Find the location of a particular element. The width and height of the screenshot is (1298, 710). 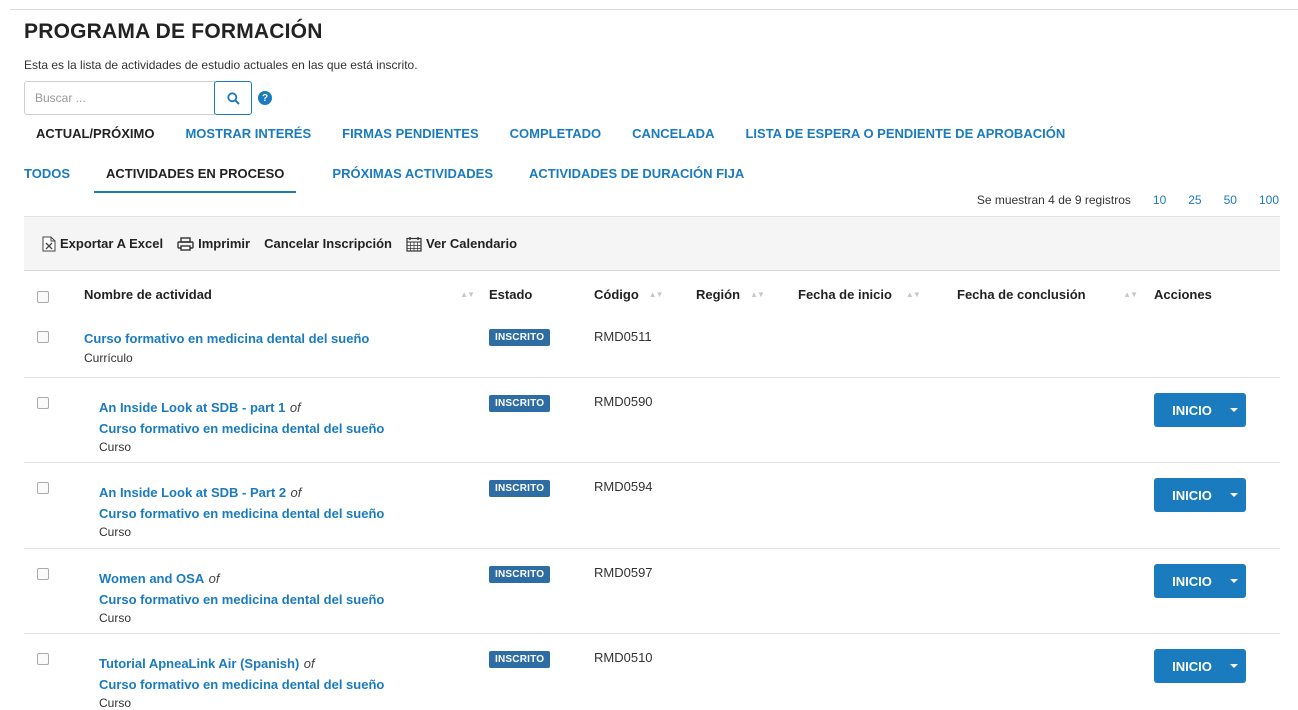

header-region: Región ▲▼ is located at coordinates (730, 294).